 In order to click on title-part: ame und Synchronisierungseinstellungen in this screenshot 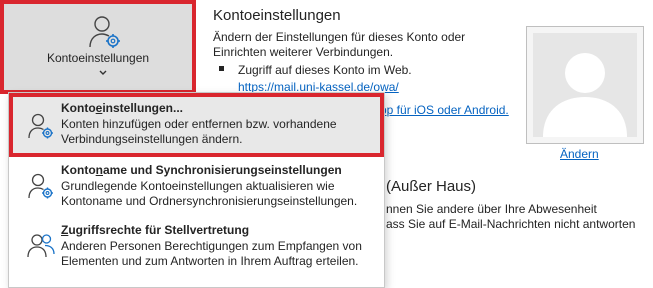, I will do `click(222, 170)`.